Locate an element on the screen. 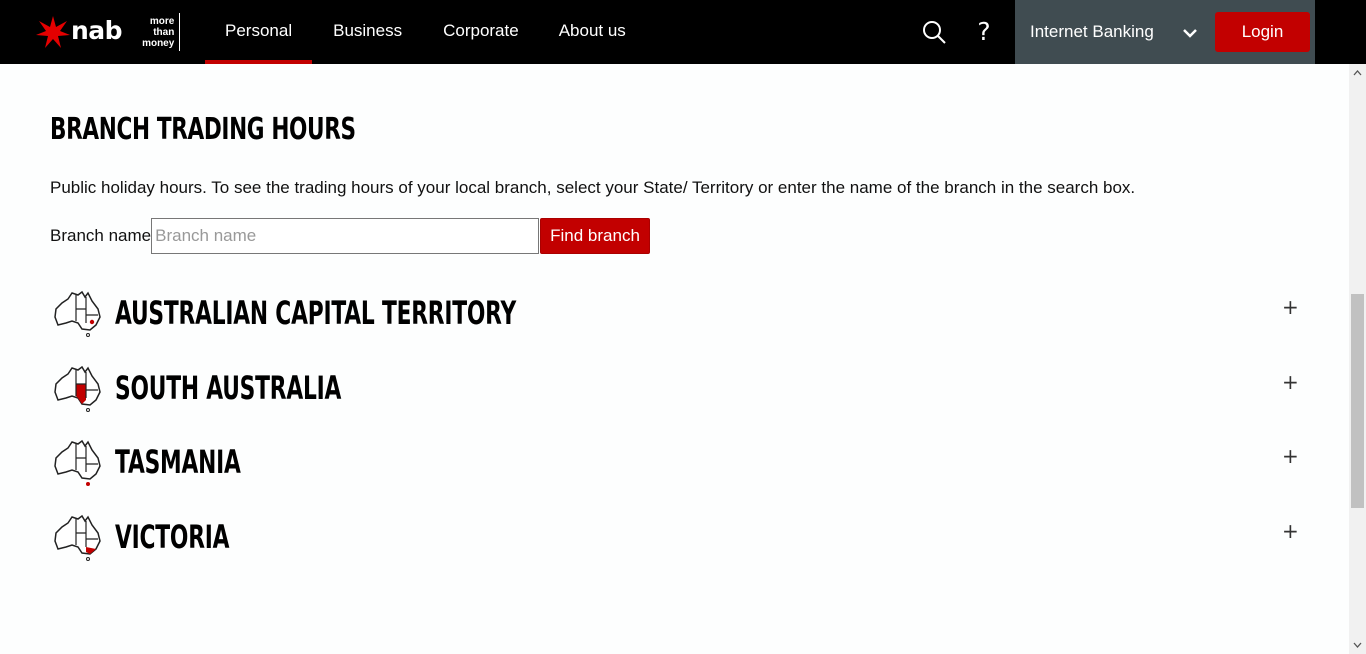  main-nav: Personal Business Corporate About us is located at coordinates (425, 32).